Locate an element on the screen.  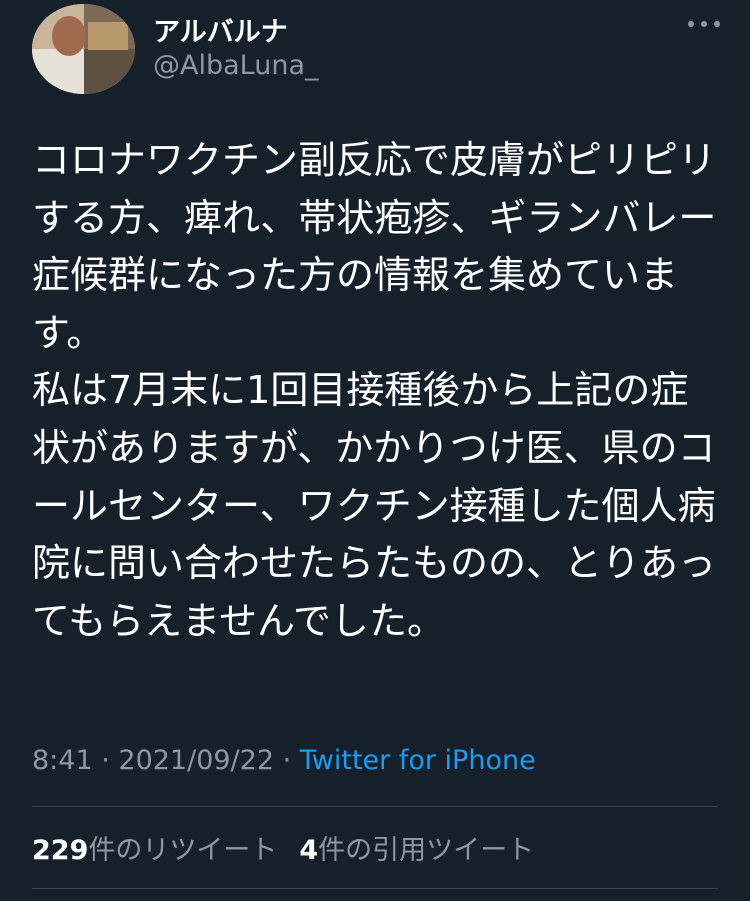
quotes-count: 4 is located at coordinates (309, 850).